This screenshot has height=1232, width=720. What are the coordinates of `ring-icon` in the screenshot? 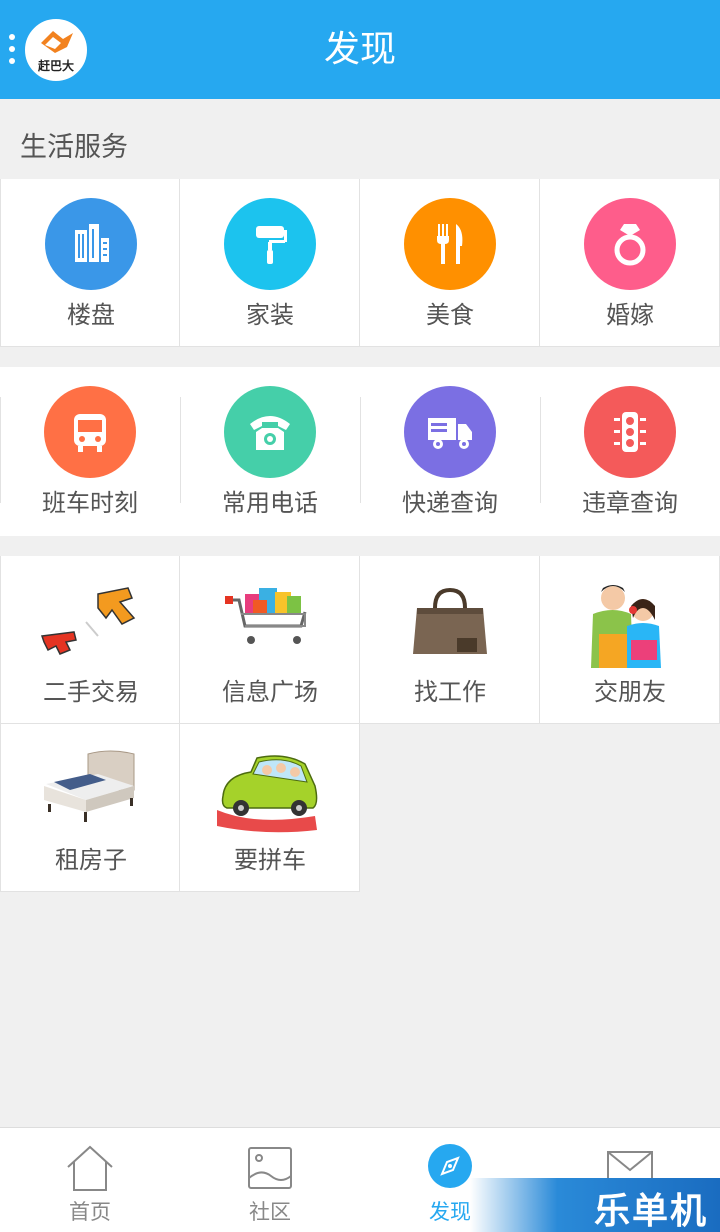 It's located at (630, 244).